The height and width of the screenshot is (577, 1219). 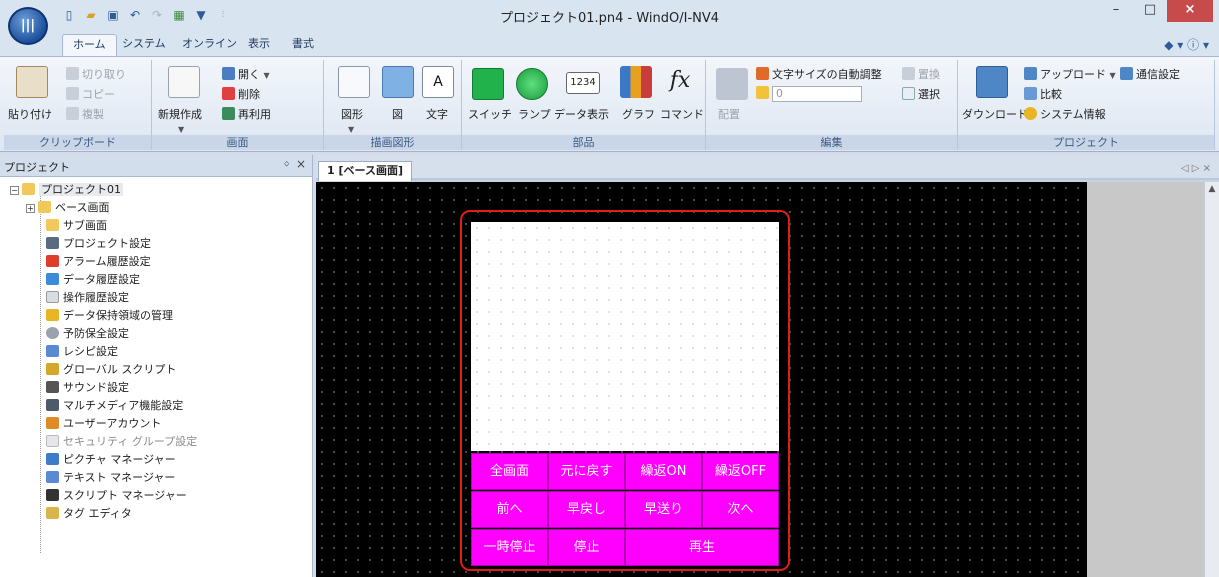 What do you see at coordinates (96, 74) in the screenshot?
I see `cut-button: 切り取り` at bounding box center [96, 74].